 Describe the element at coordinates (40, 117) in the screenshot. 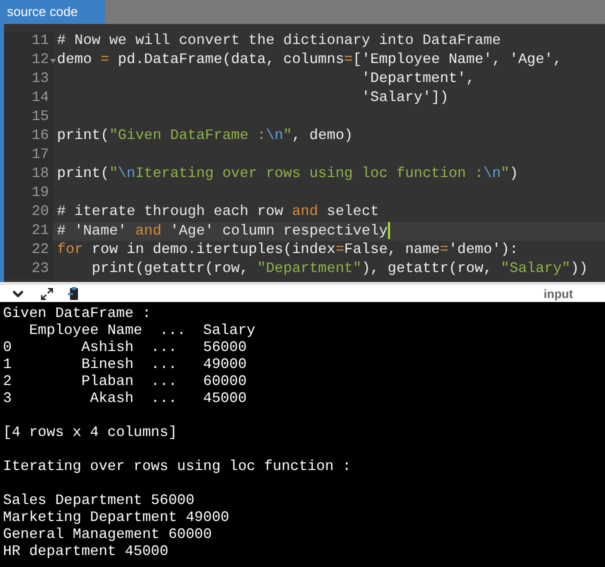

I see `line-number: 15` at that location.